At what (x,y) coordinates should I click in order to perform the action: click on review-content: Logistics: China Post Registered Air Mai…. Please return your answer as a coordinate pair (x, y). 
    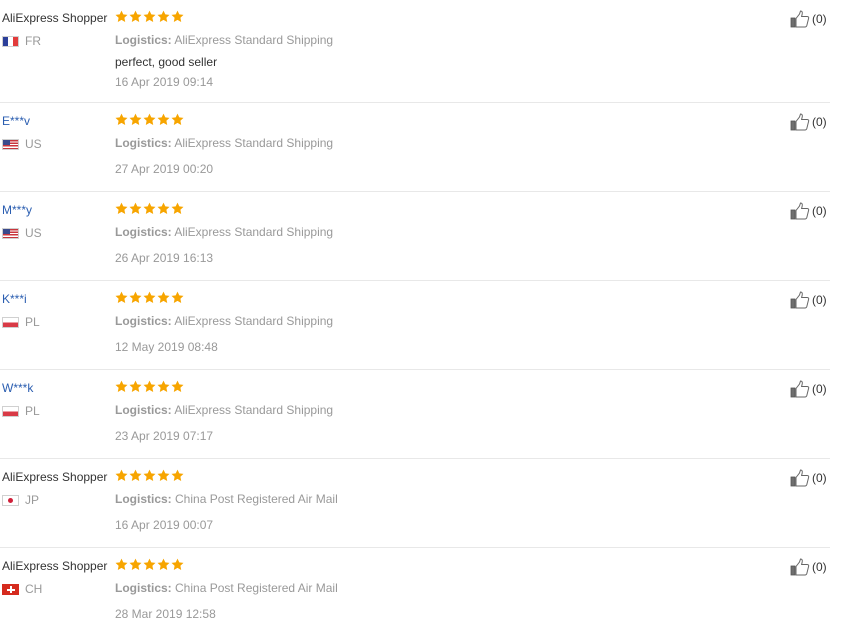
    Looking at the image, I should click on (226, 501).